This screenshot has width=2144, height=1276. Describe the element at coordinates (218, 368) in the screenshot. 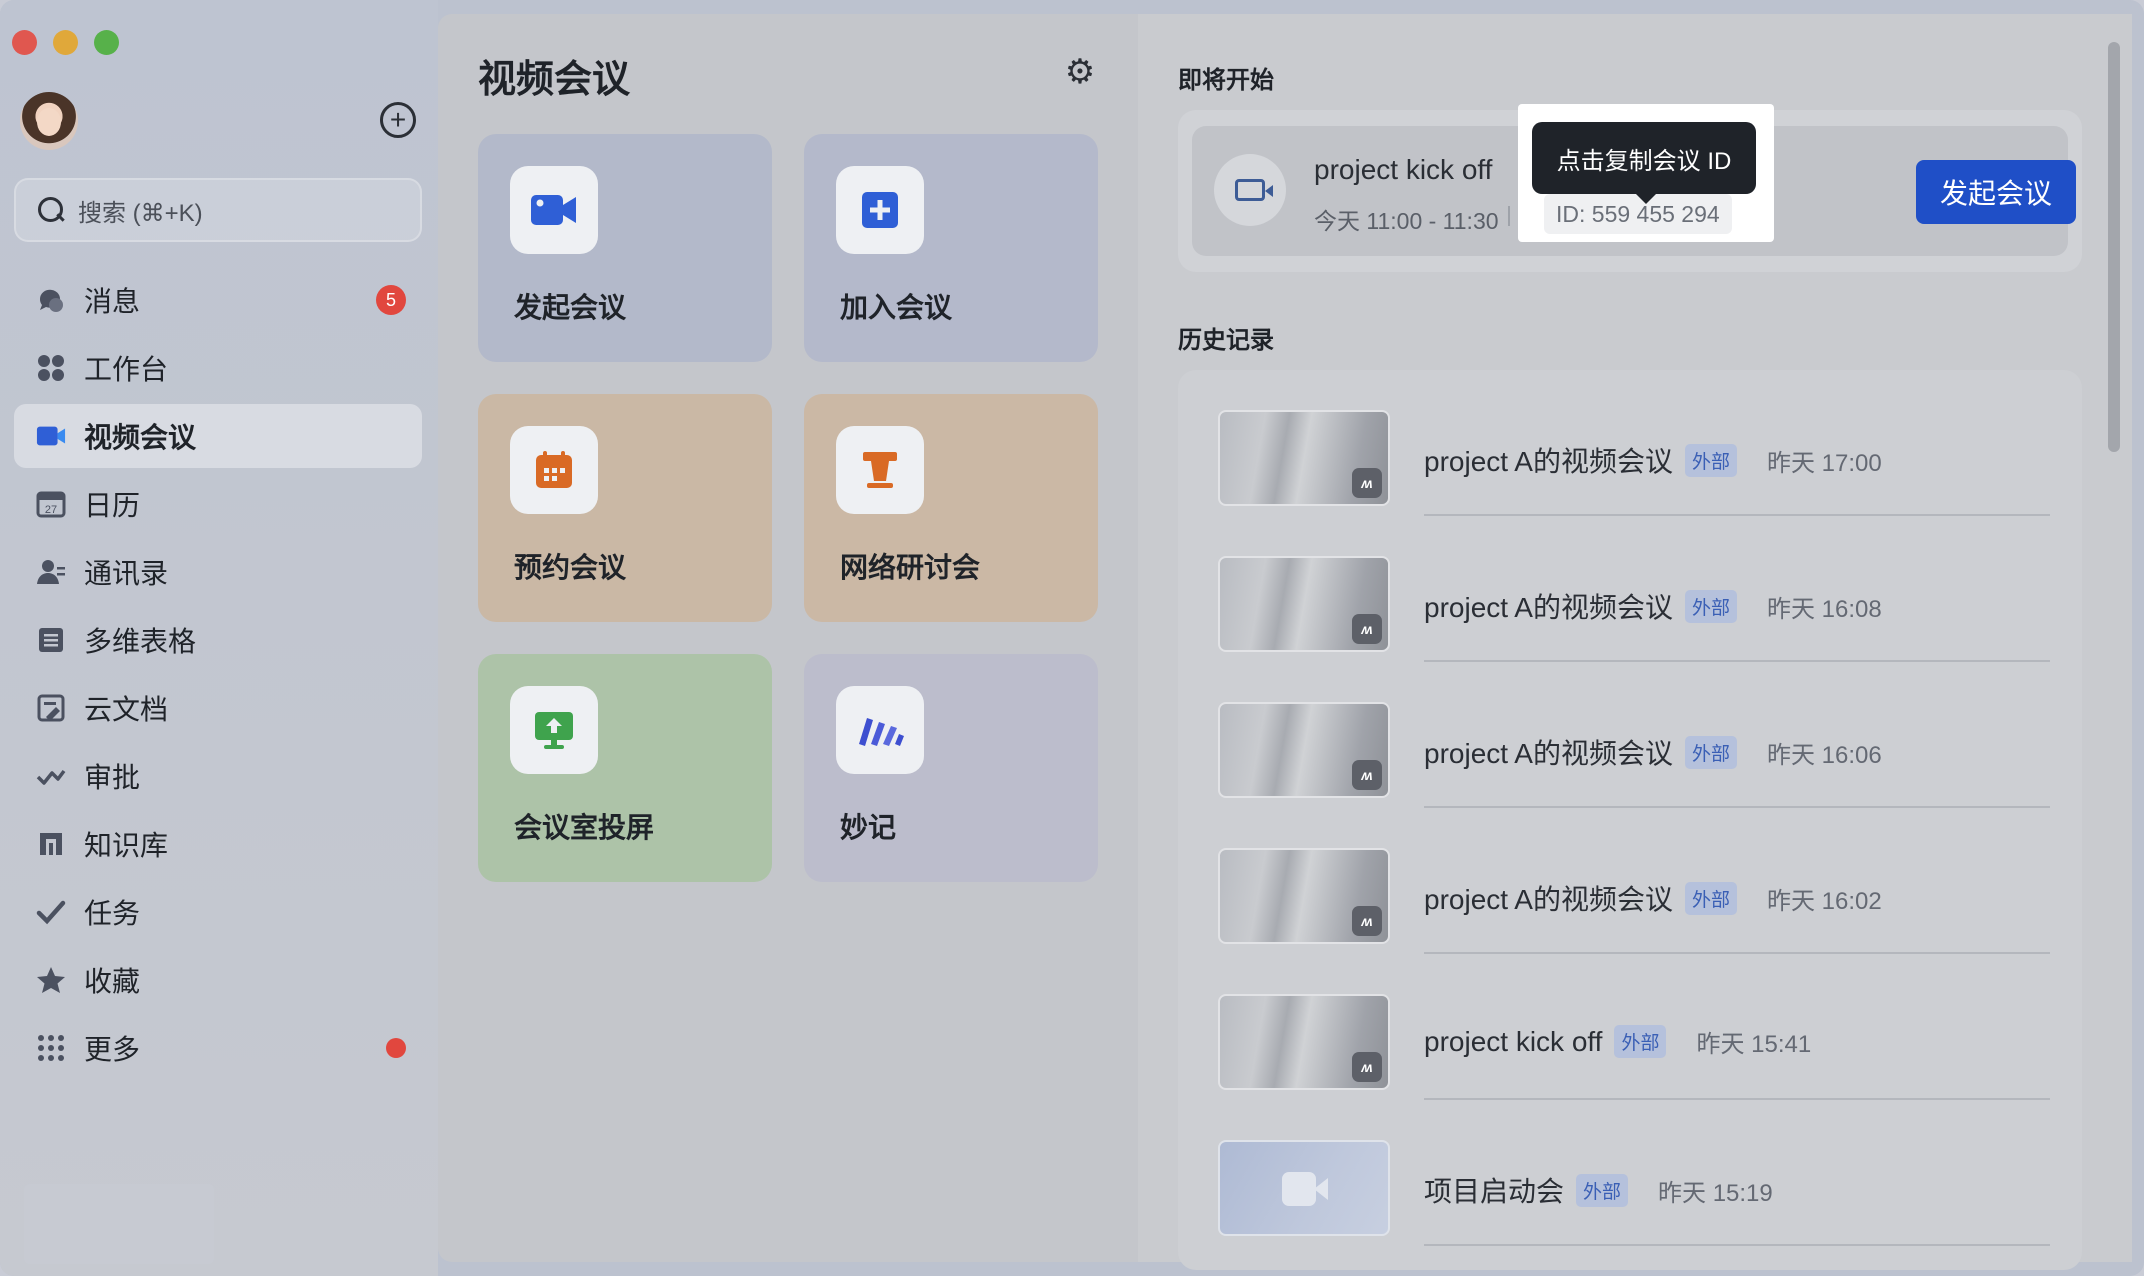

I see `sidebar-item-workplace: 工作台` at that location.